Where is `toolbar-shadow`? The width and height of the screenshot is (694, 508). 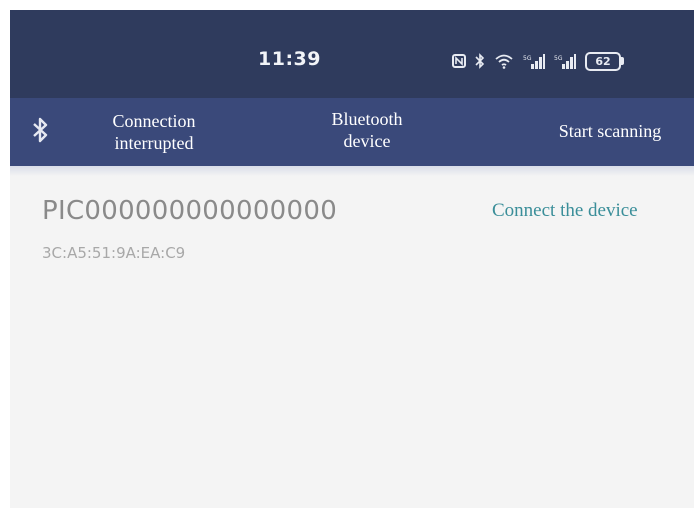
toolbar-shadow is located at coordinates (352, 171).